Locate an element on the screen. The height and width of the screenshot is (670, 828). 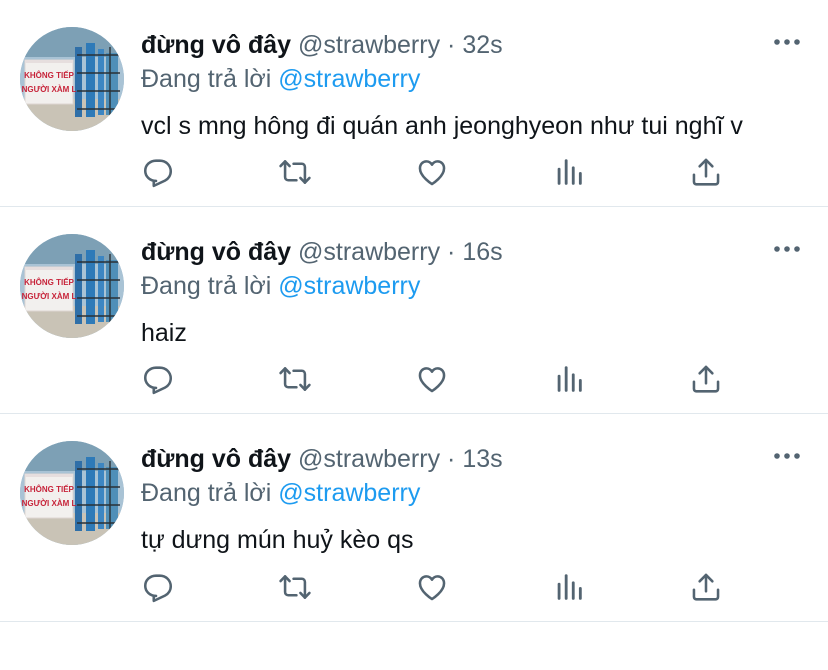
timestamp: 32s is located at coordinates (482, 45).